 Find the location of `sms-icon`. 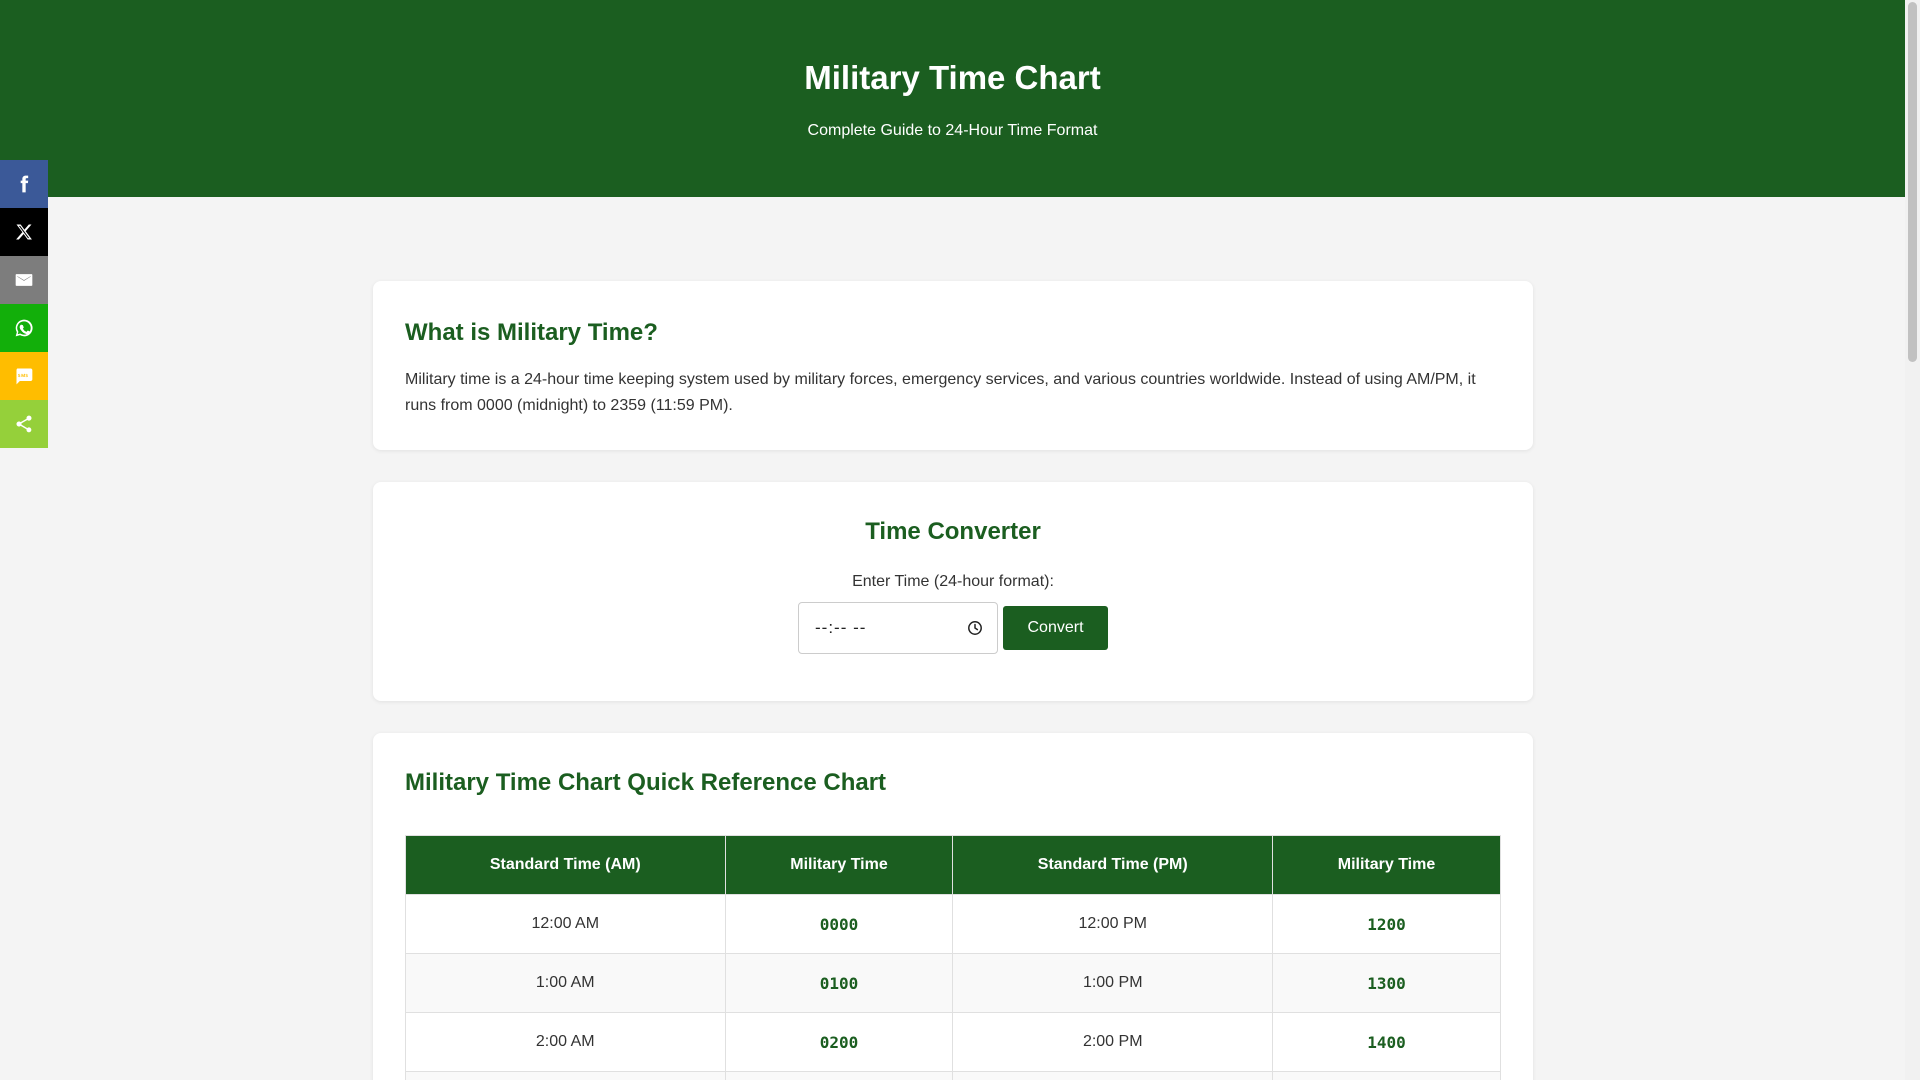

sms-icon is located at coordinates (24, 376).